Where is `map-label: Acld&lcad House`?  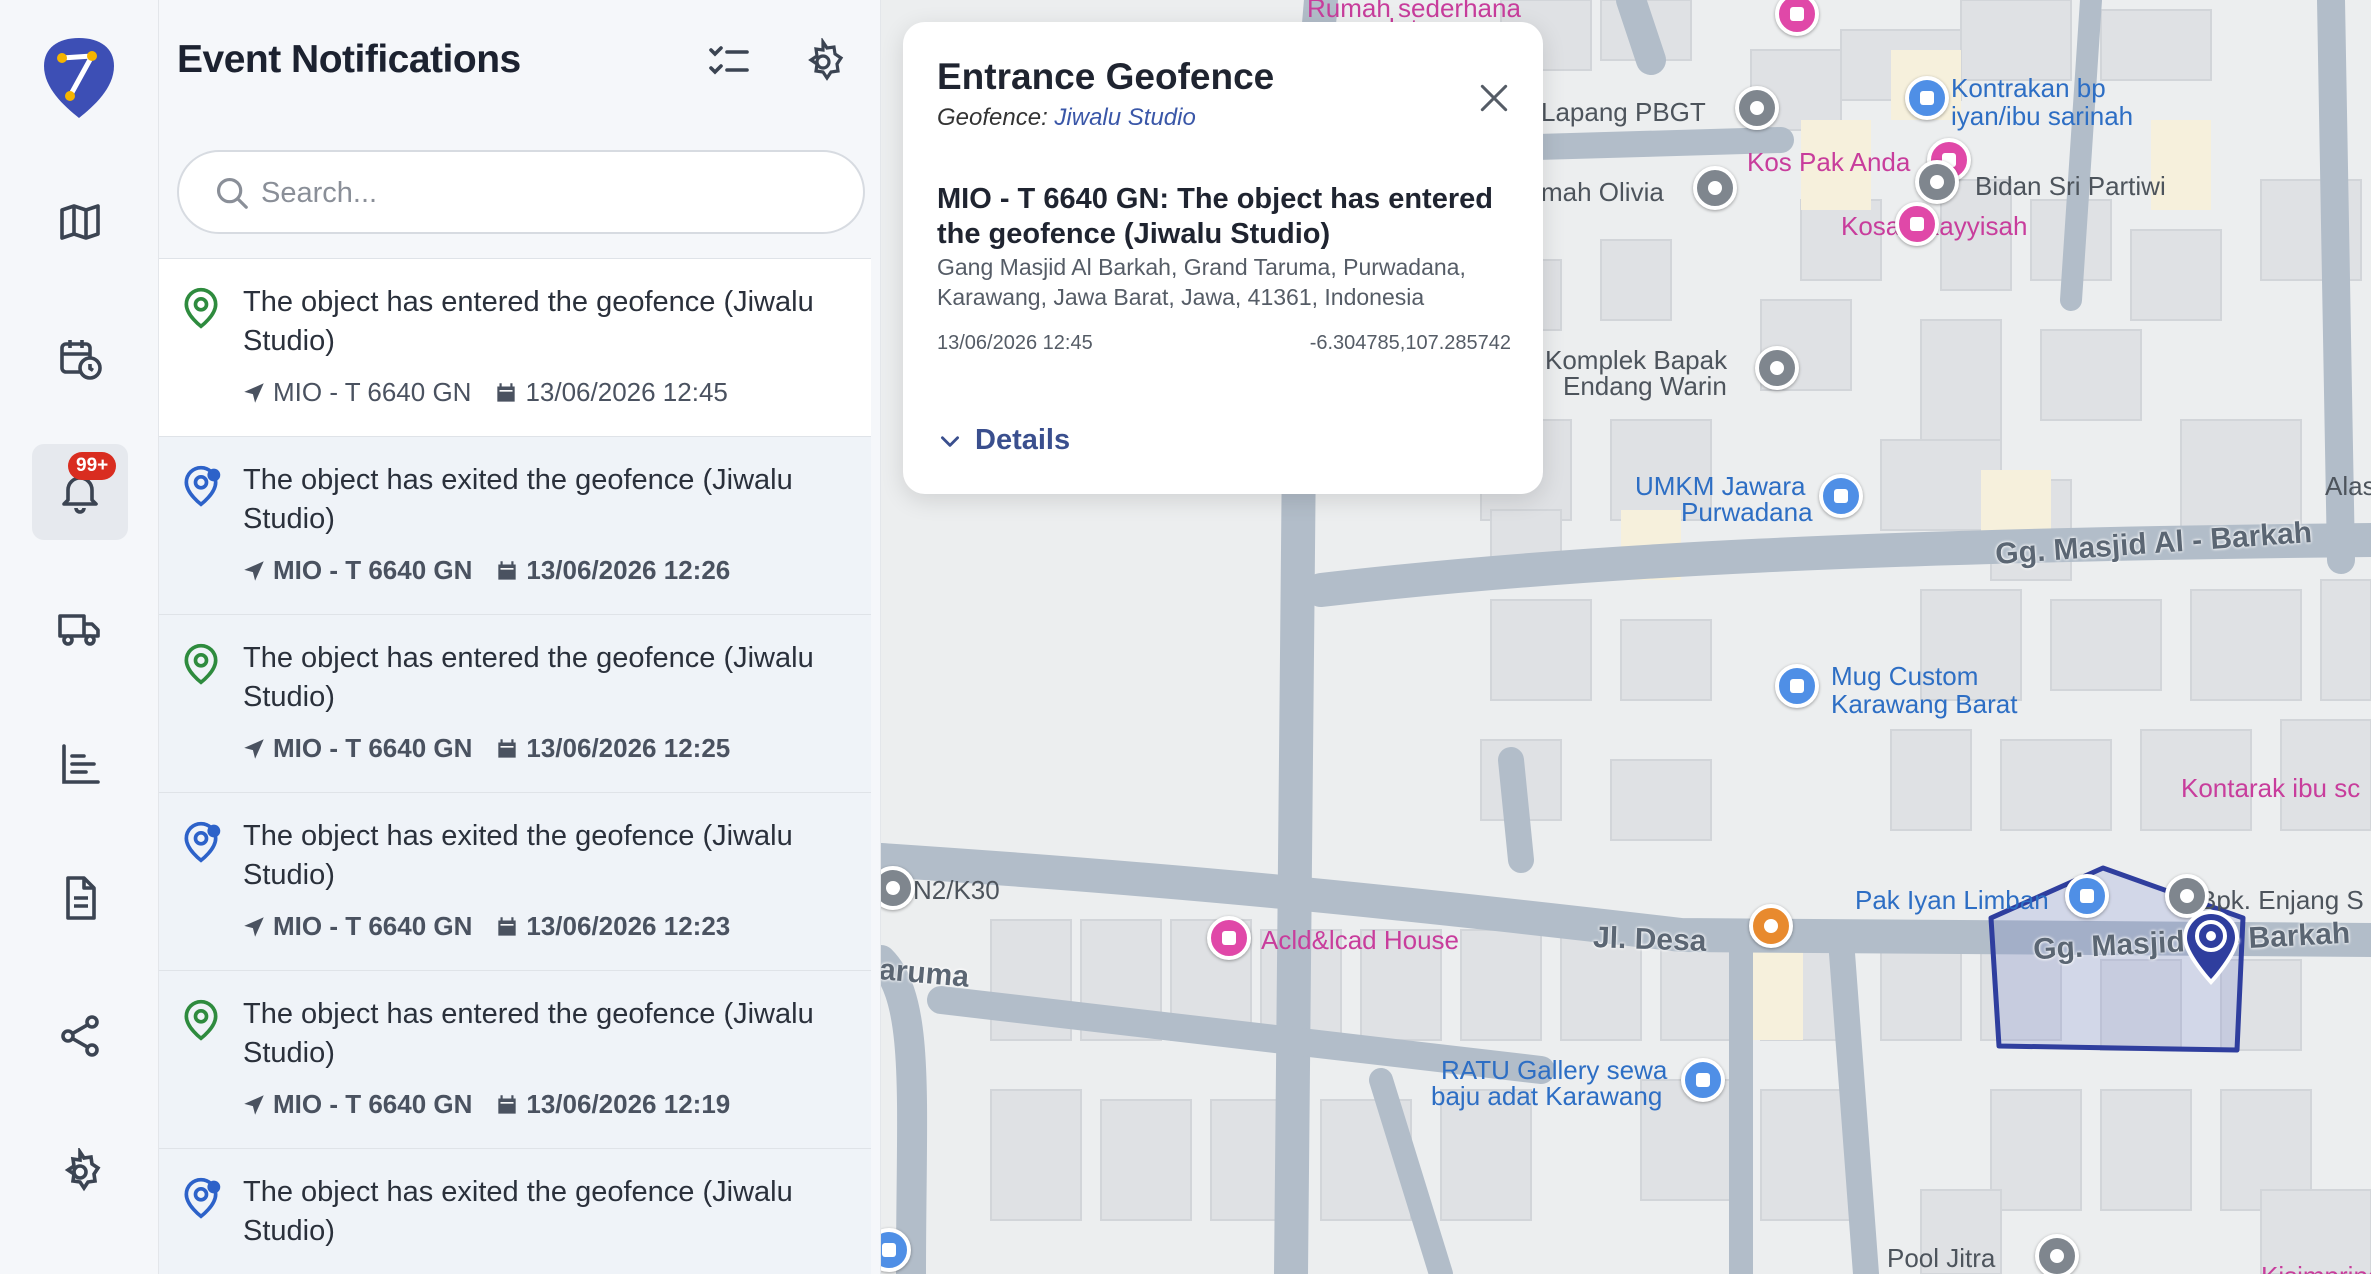 map-label: Acld&lcad House is located at coordinates (1360, 940).